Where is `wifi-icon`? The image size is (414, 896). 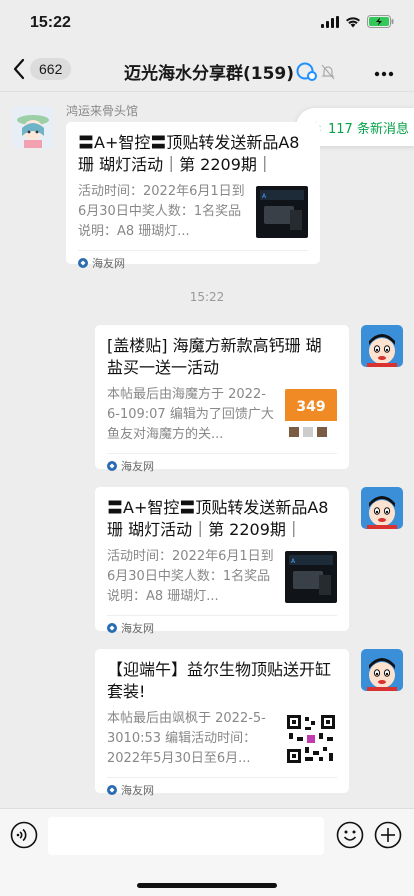
wifi-icon is located at coordinates (353, 21).